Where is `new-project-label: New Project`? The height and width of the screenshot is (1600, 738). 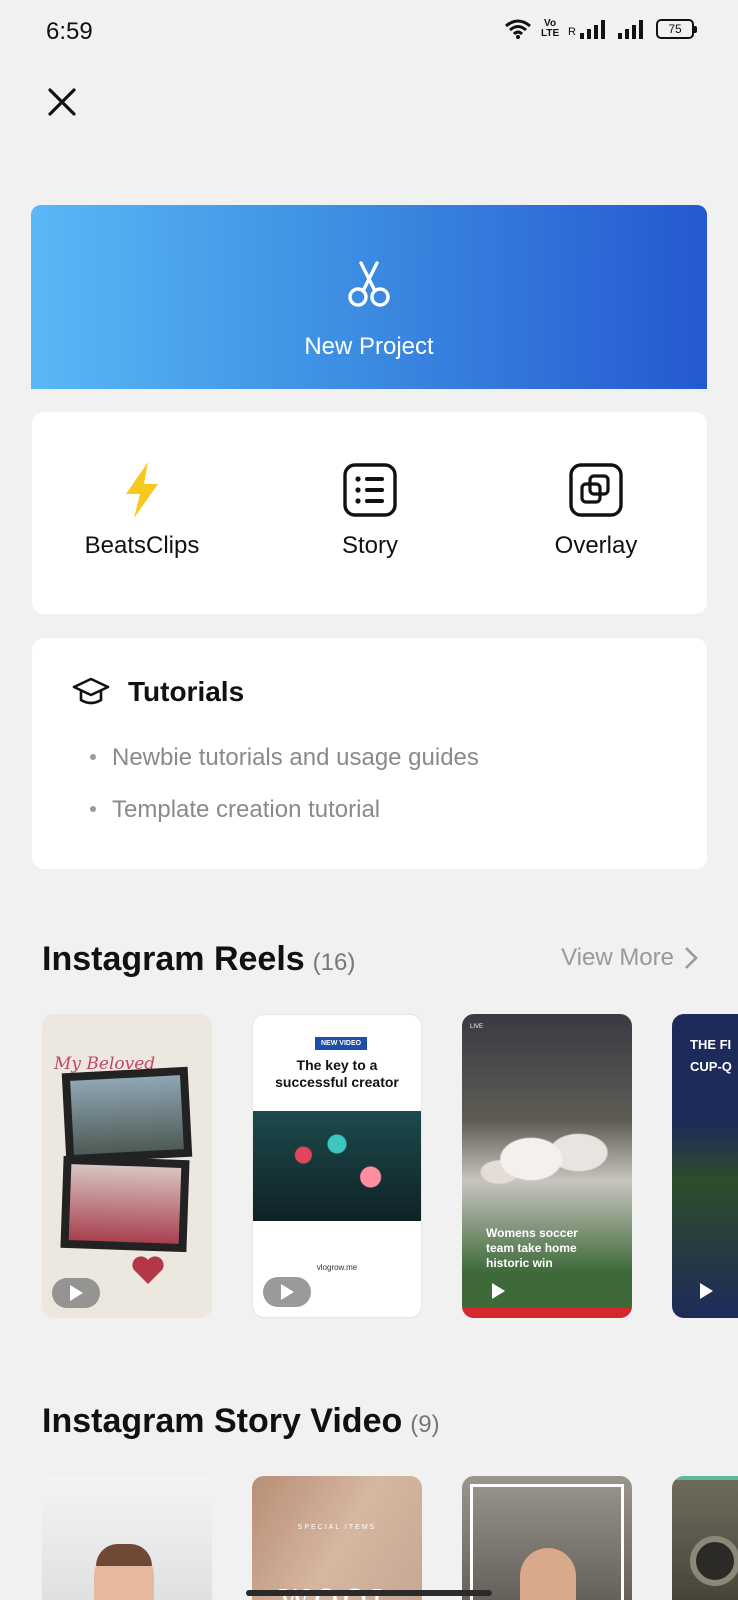
new-project-label: New Project is located at coordinates (369, 346).